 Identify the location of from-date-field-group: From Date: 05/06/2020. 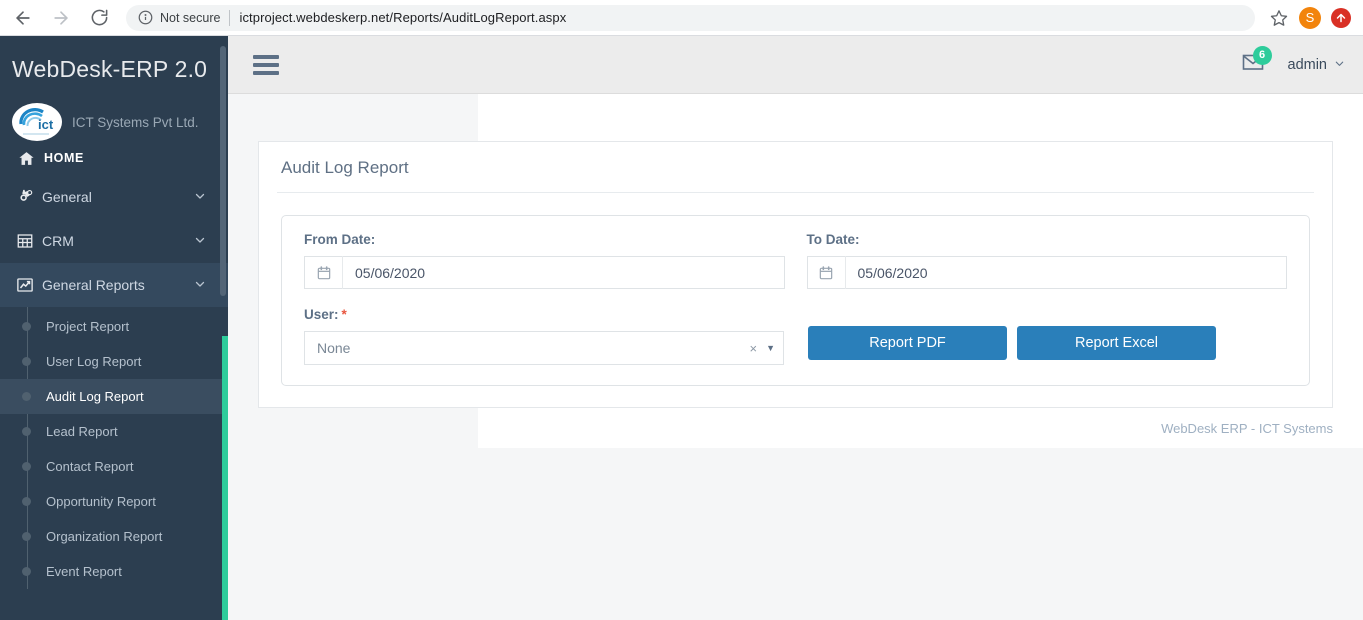
(544, 260).